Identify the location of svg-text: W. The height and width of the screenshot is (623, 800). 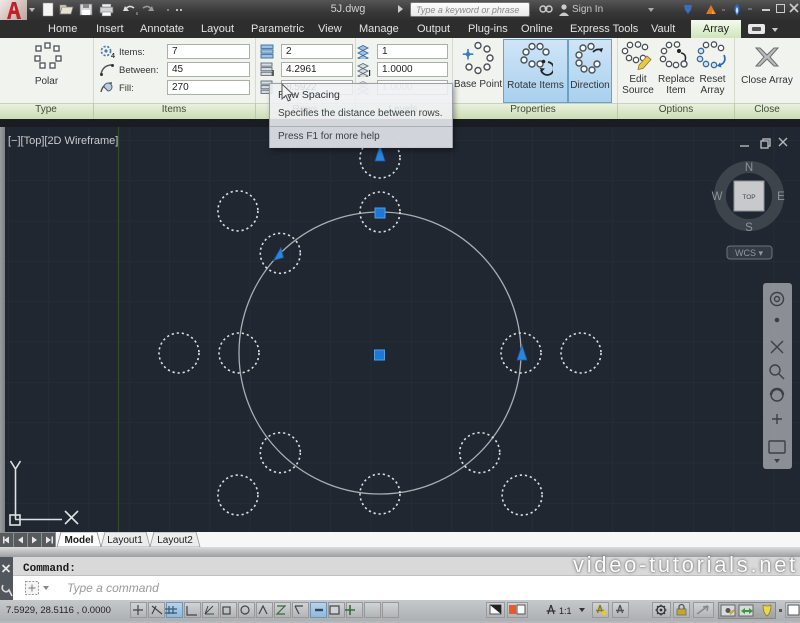
(717, 197).